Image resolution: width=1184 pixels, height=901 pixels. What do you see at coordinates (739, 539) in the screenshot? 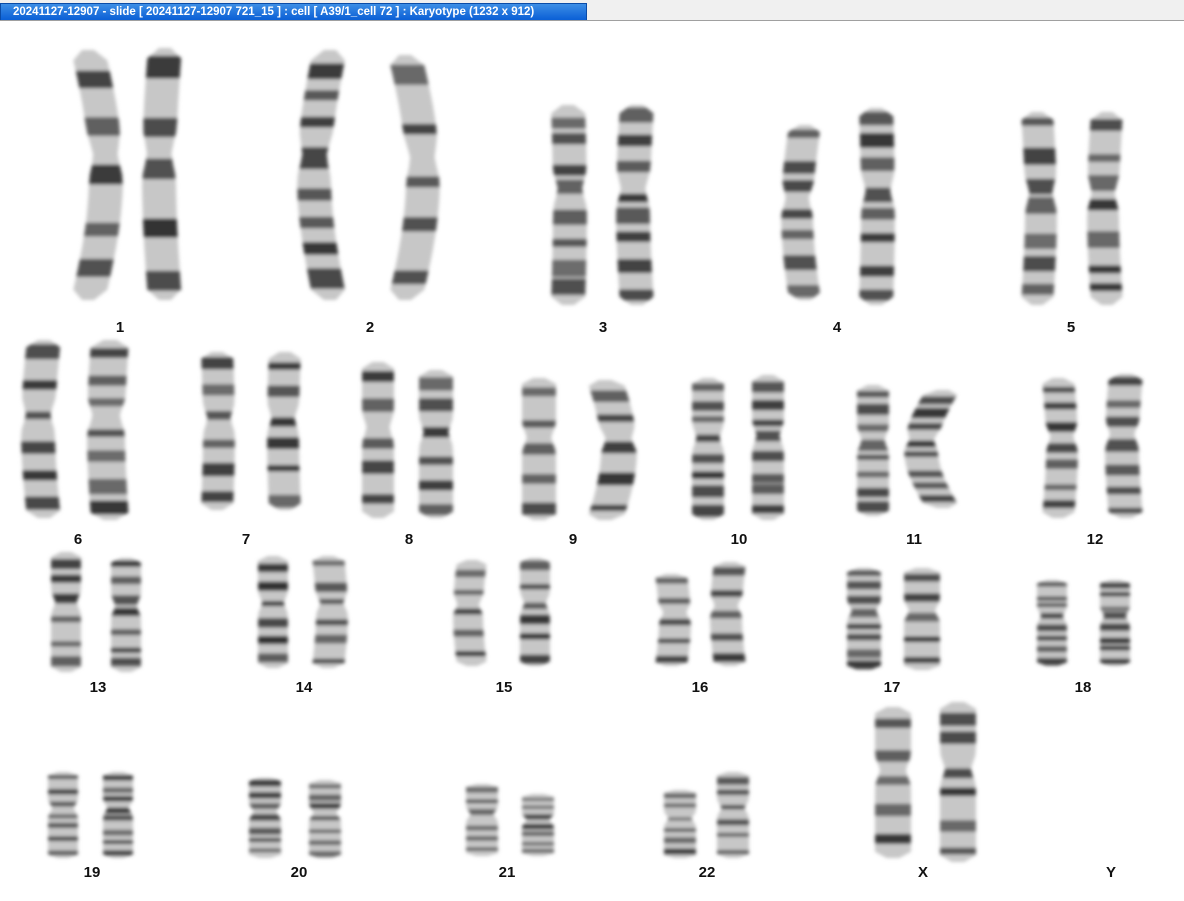
I see `chromosome-label-10: 10` at bounding box center [739, 539].